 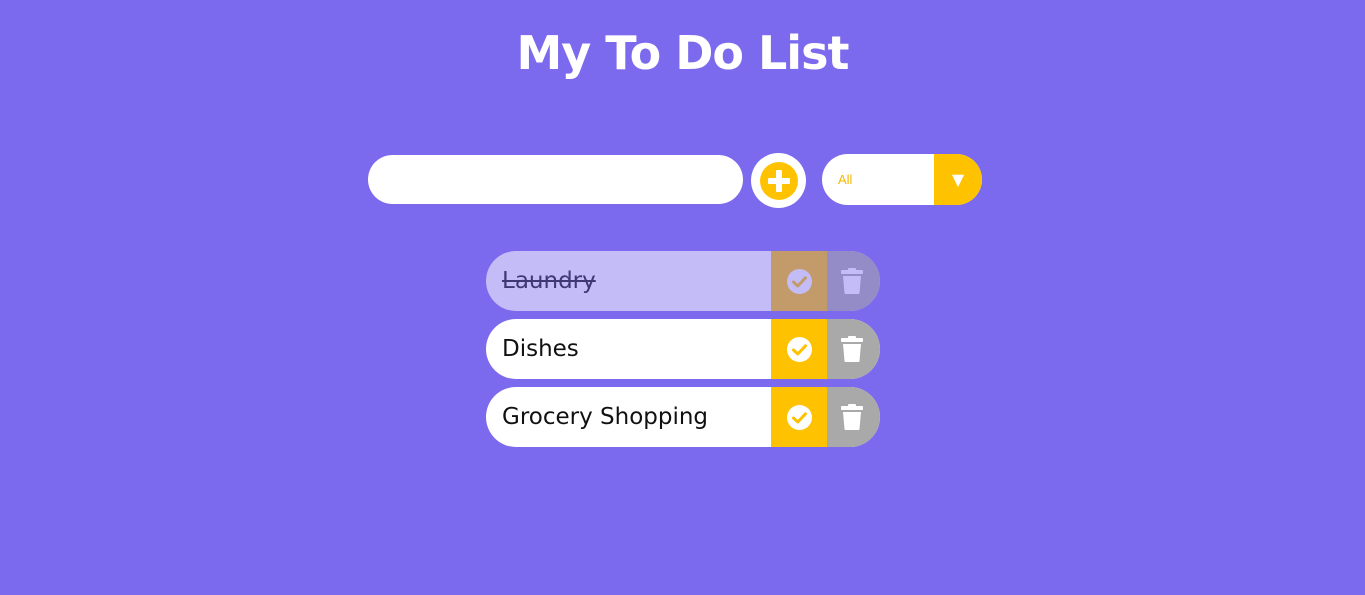 I want to click on page-title: My To Do List, so click(x=683, y=53).